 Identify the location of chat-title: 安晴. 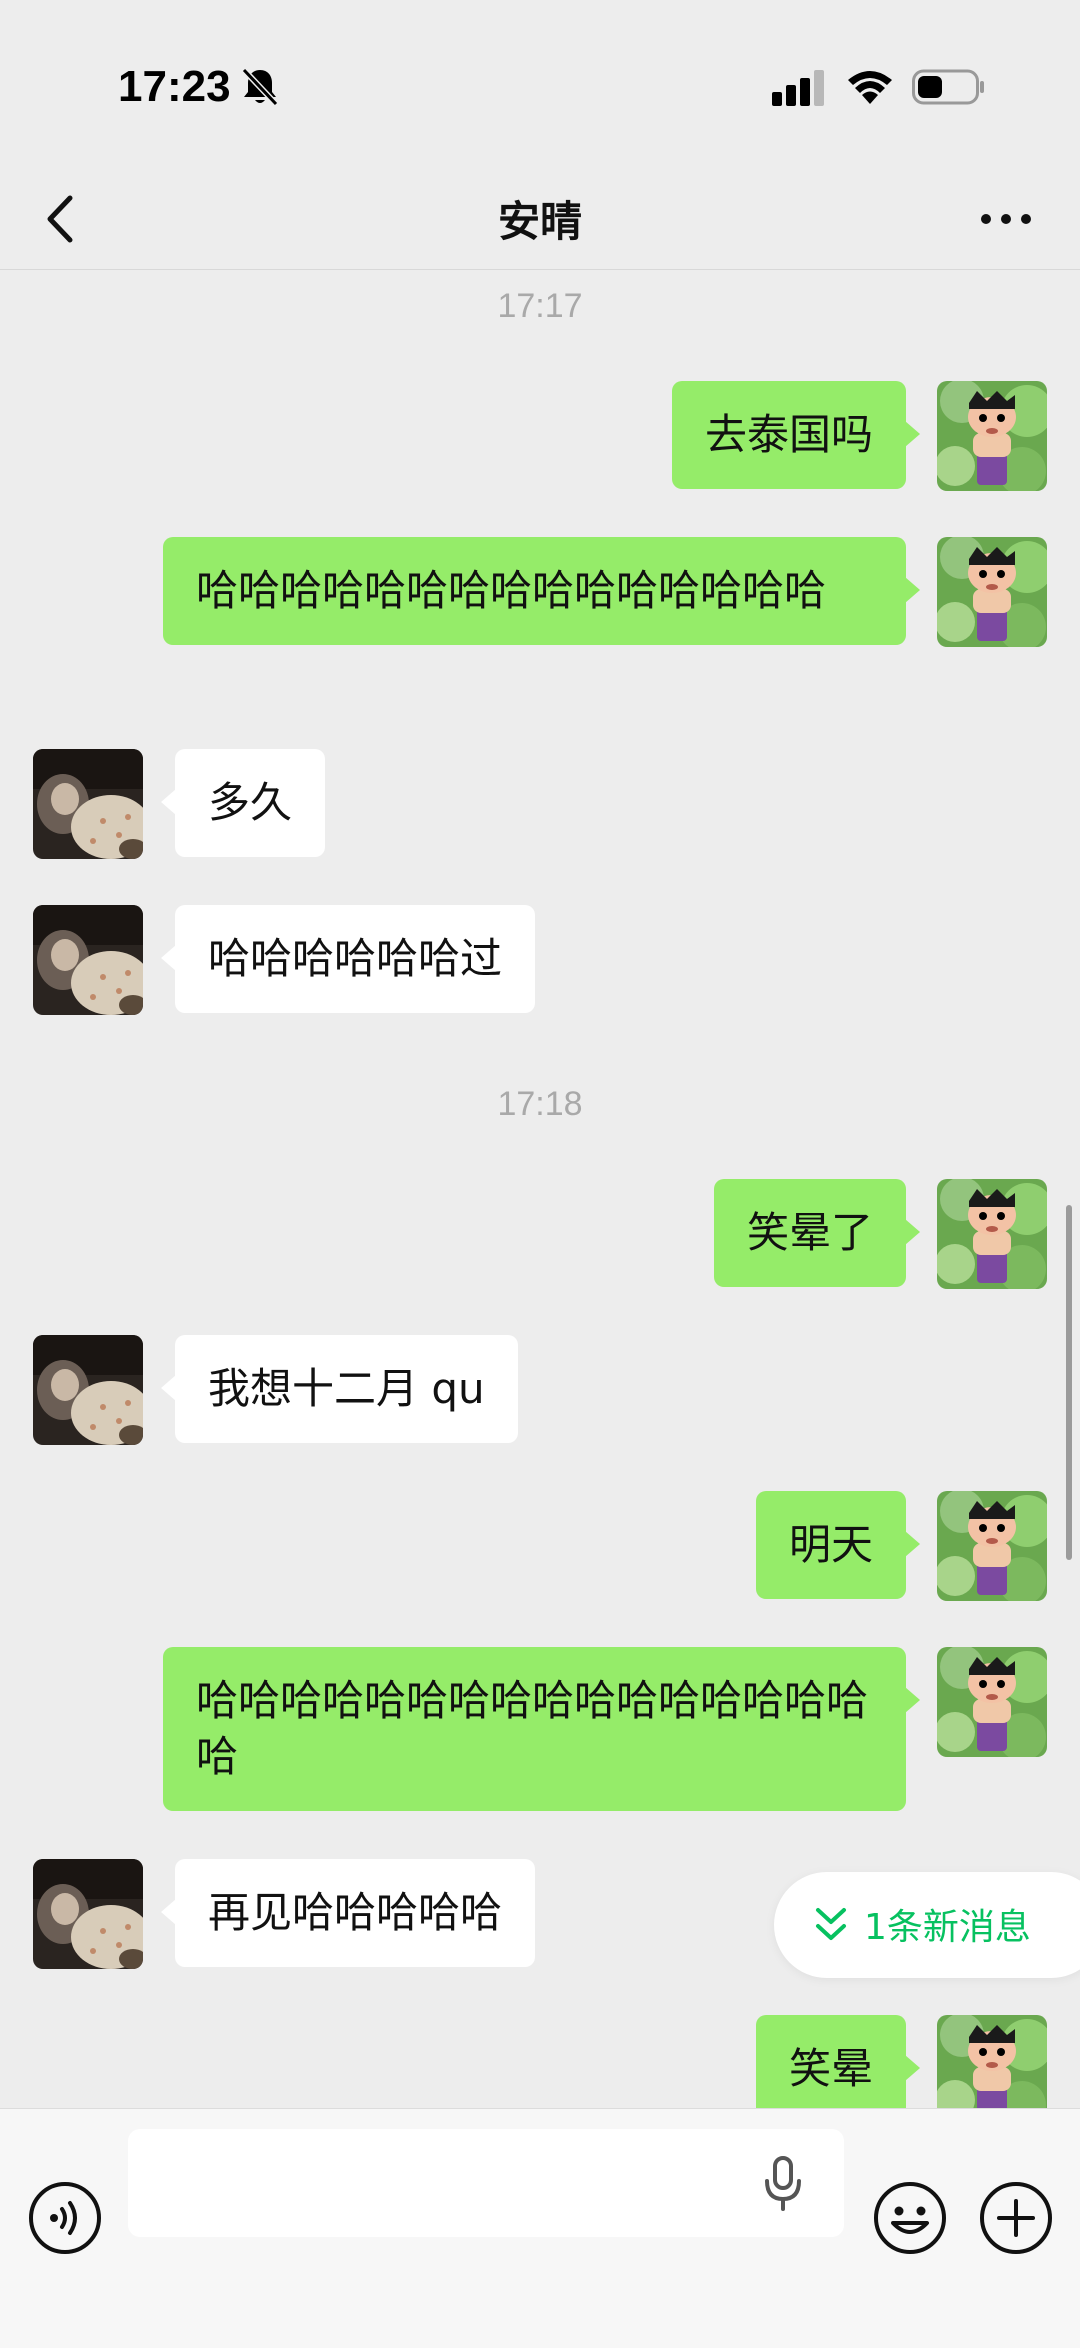
(539, 221).